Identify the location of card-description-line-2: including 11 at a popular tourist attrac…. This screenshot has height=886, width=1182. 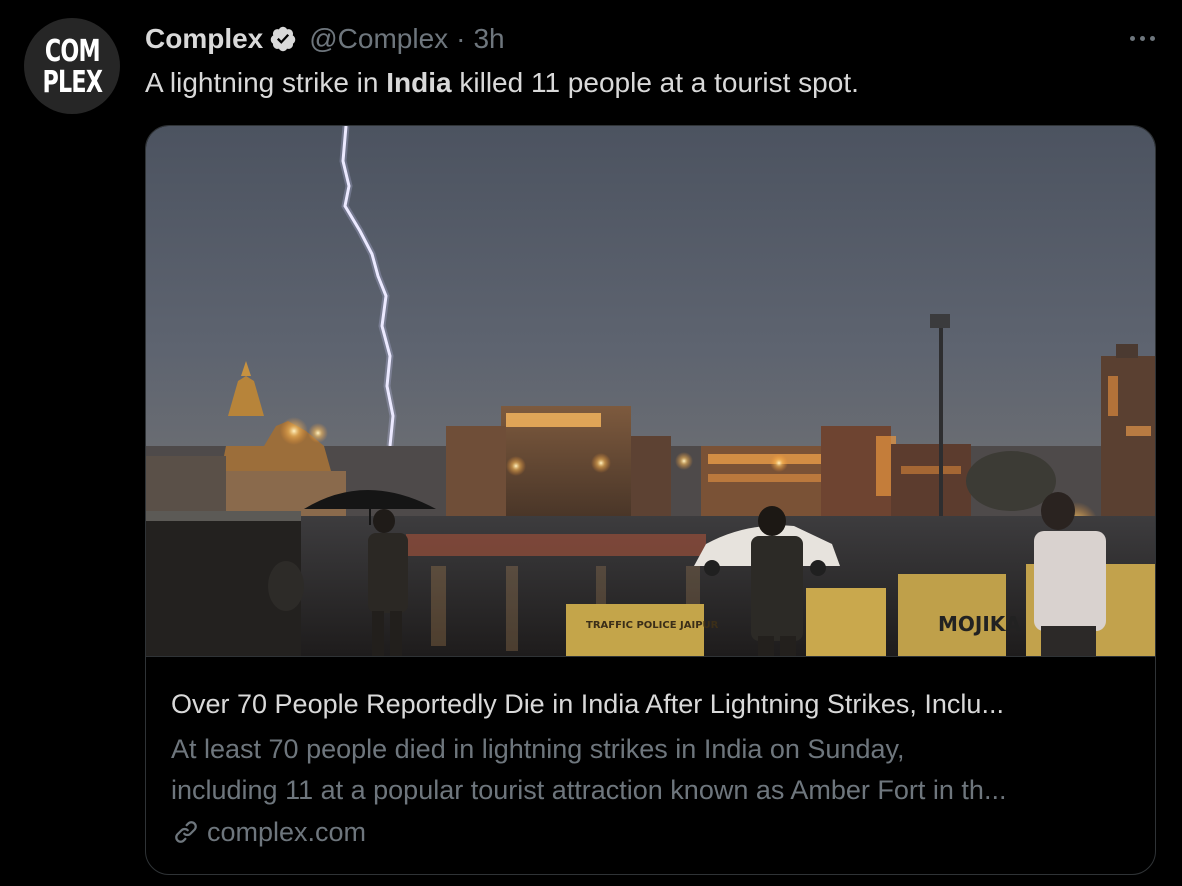
(589, 790).